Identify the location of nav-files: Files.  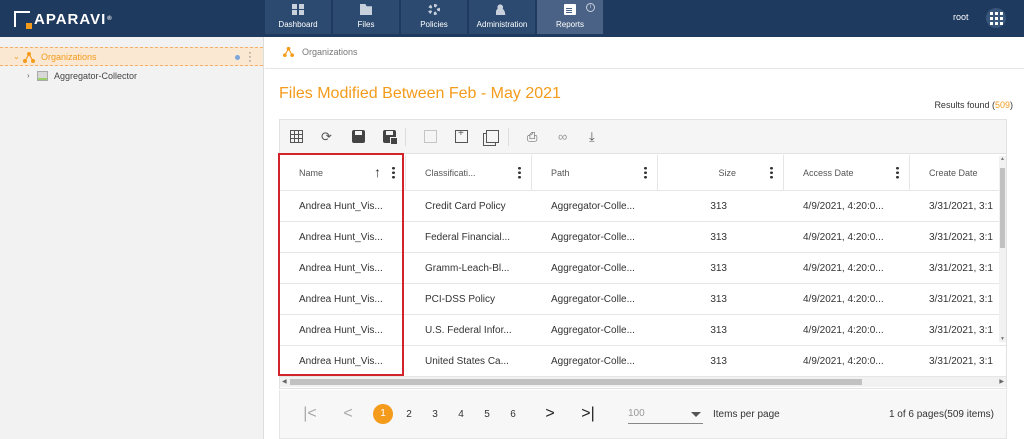
(366, 17).